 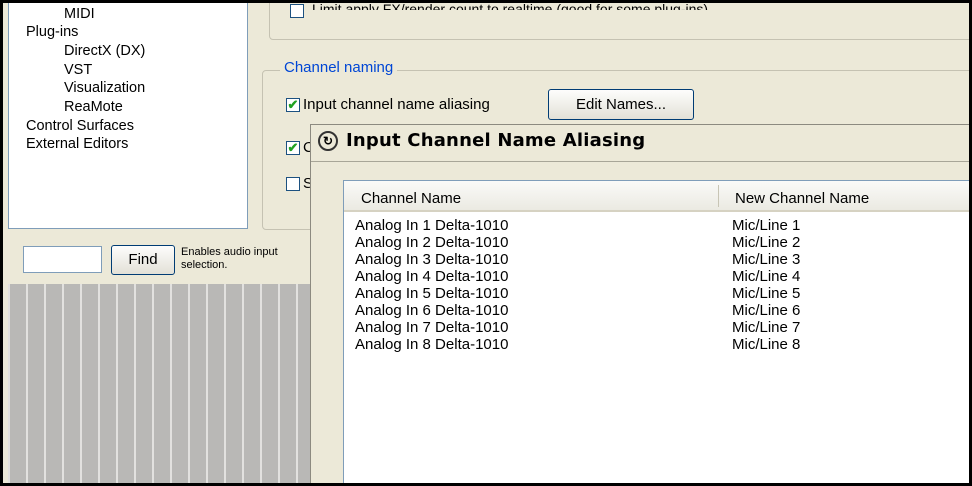 What do you see at coordinates (432, 344) in the screenshot?
I see `channel-name-cell: Analog In 8 Delta-1010` at bounding box center [432, 344].